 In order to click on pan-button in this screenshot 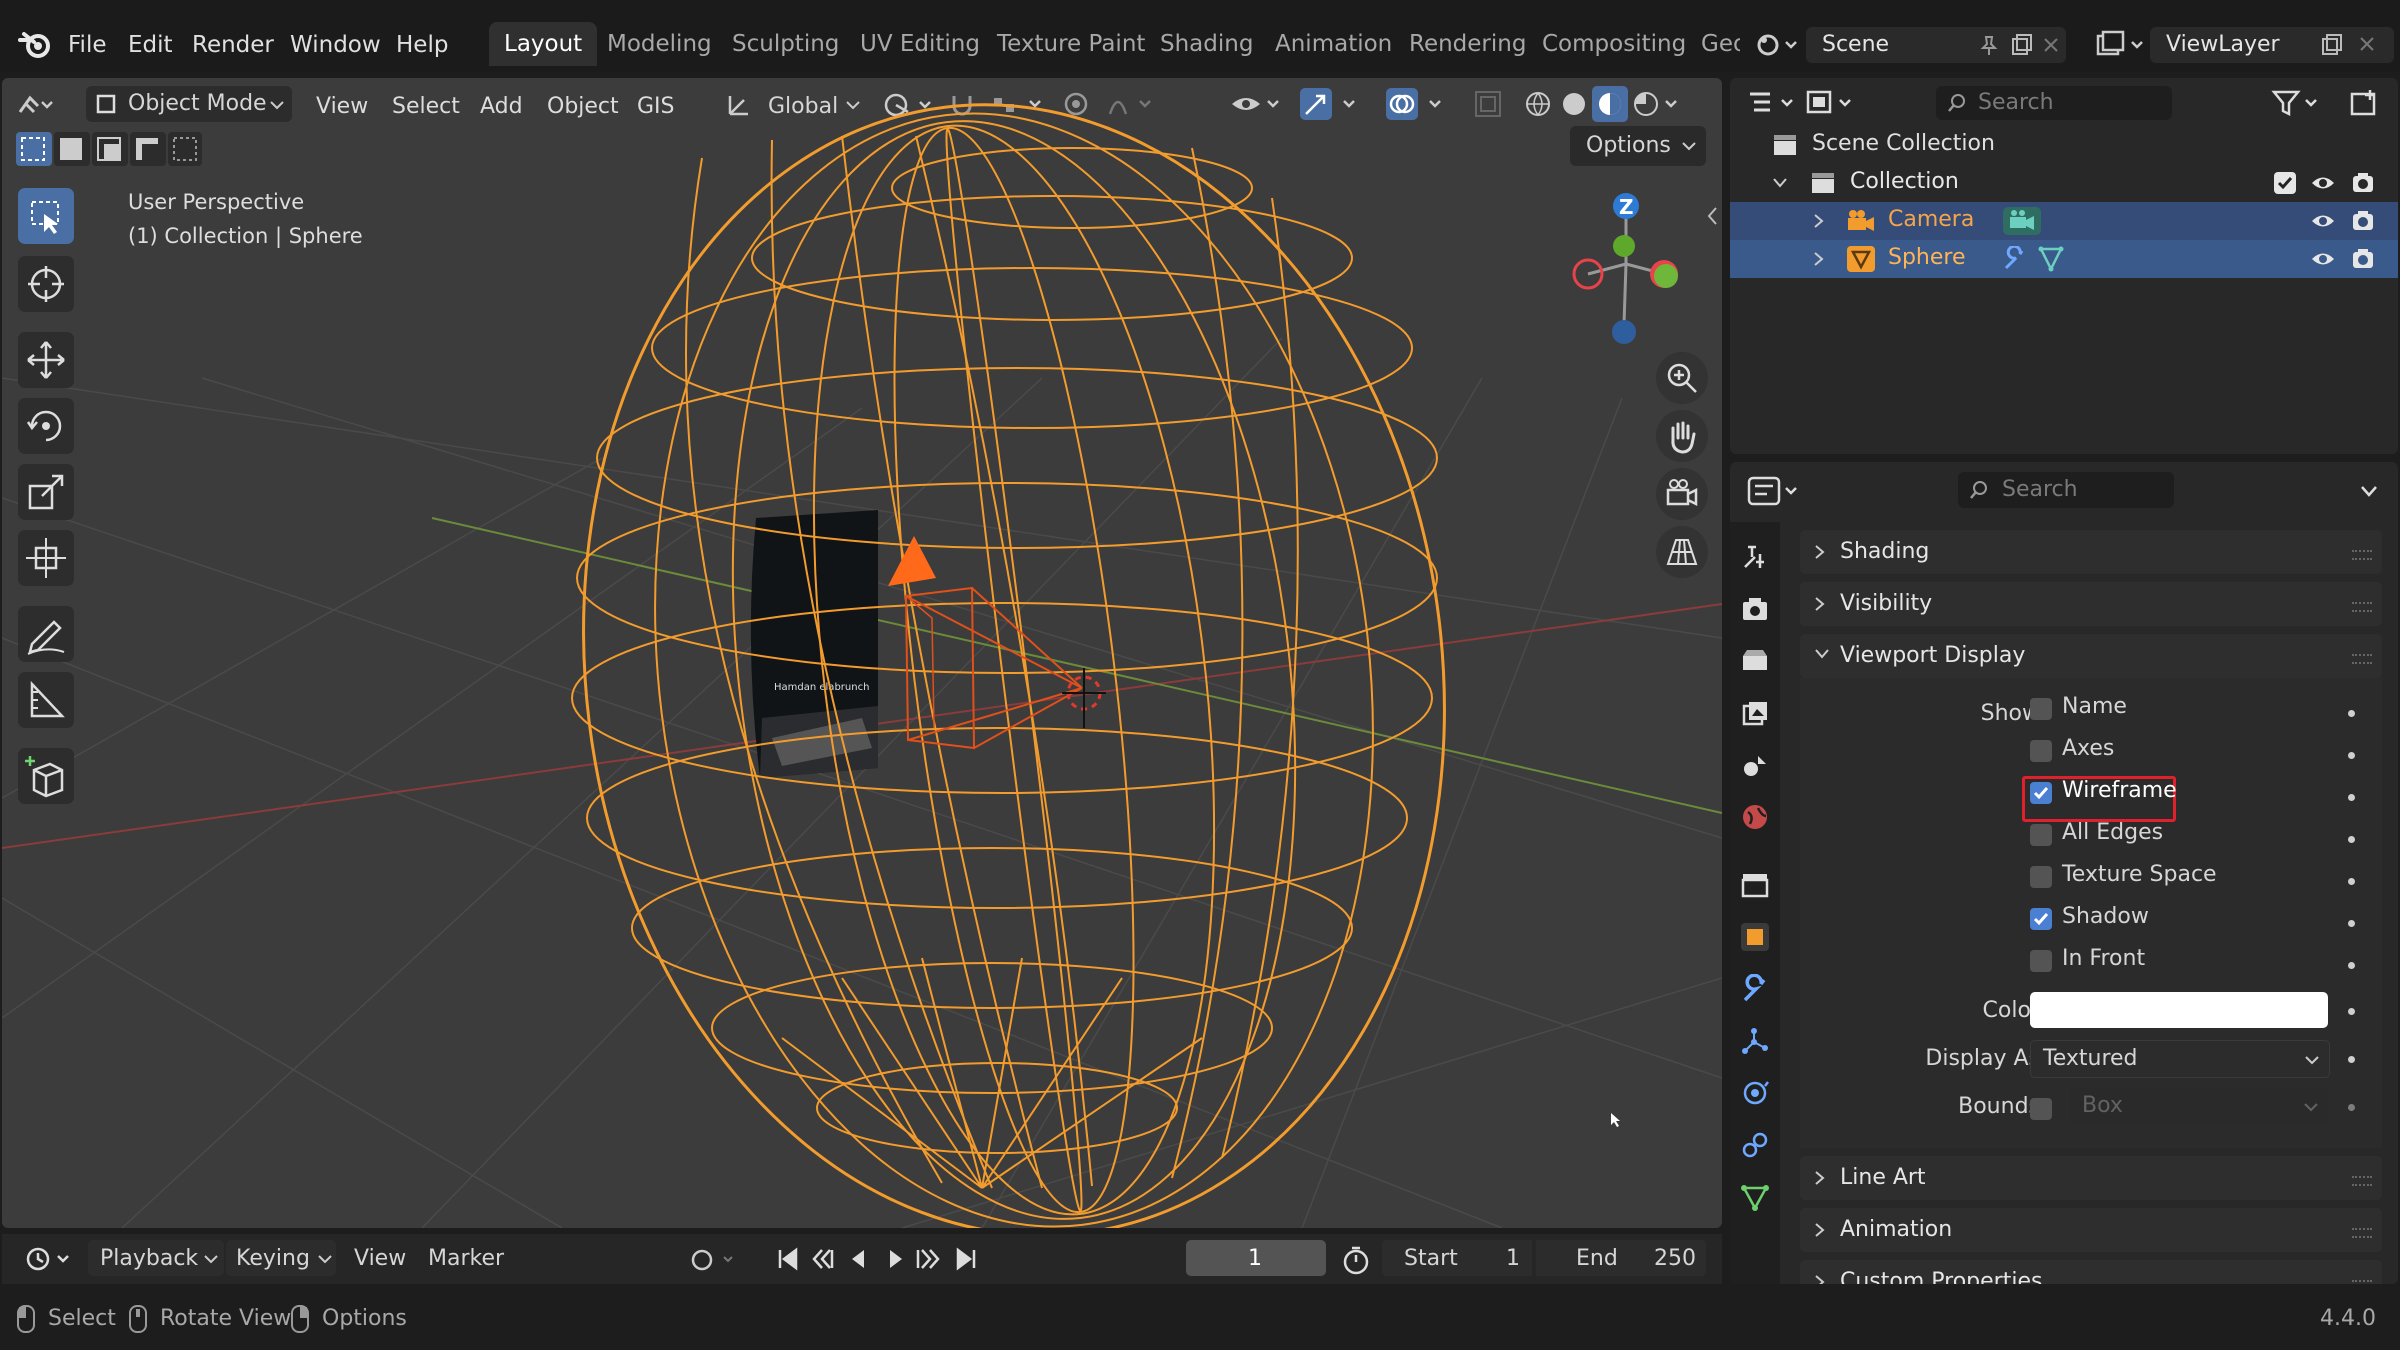, I will do `click(1682, 436)`.